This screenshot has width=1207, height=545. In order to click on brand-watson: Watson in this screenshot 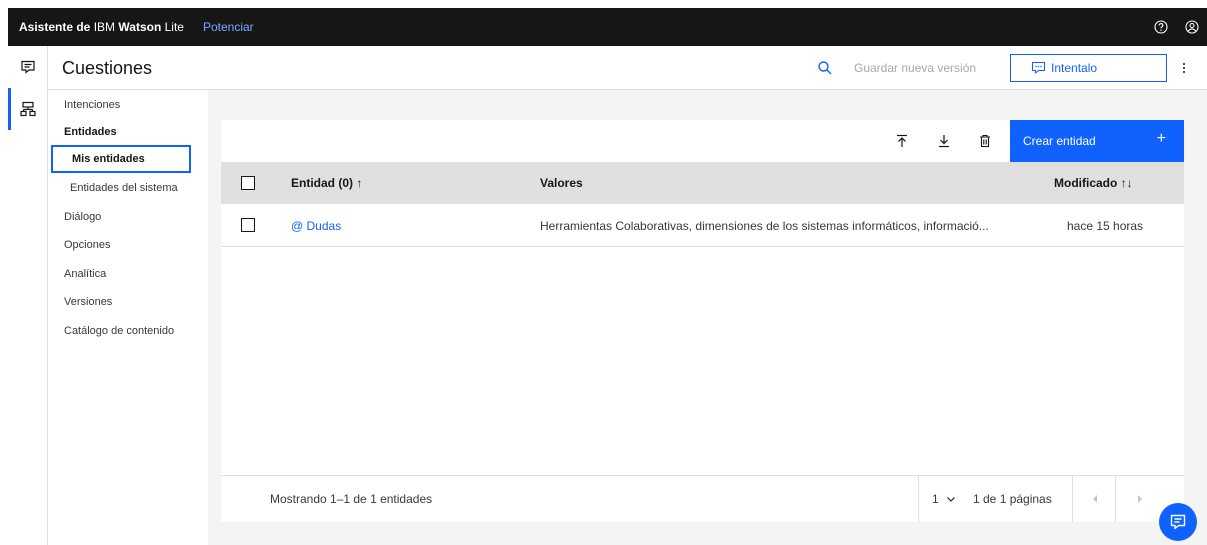, I will do `click(140, 27)`.